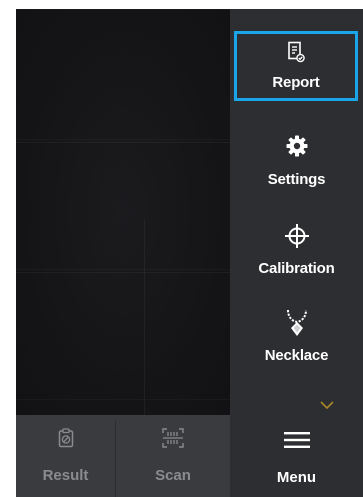 The image size is (363, 497). Describe the element at coordinates (296, 268) in the screenshot. I see `sidebar-item-label: Calibration` at that location.